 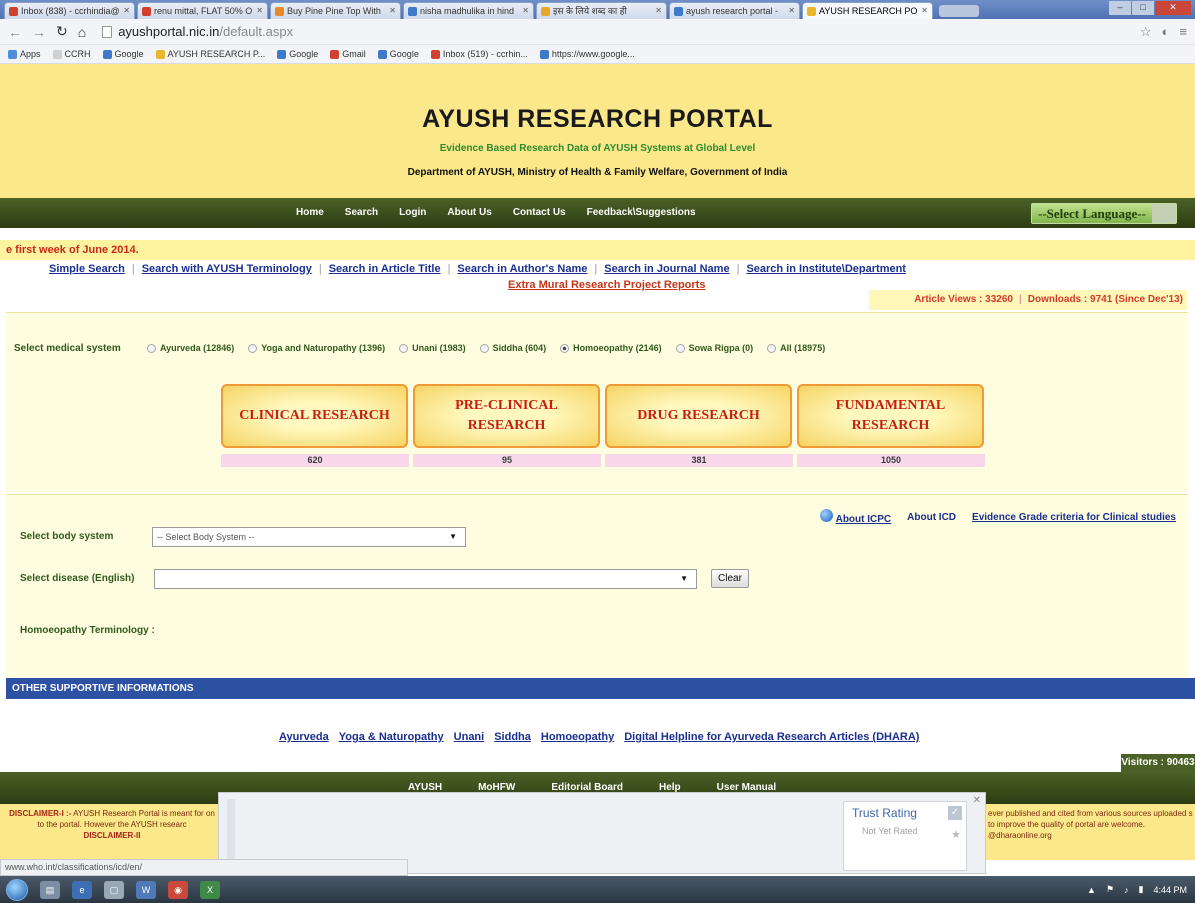 I want to click on network-icon: ▮, so click(x=1141, y=889).